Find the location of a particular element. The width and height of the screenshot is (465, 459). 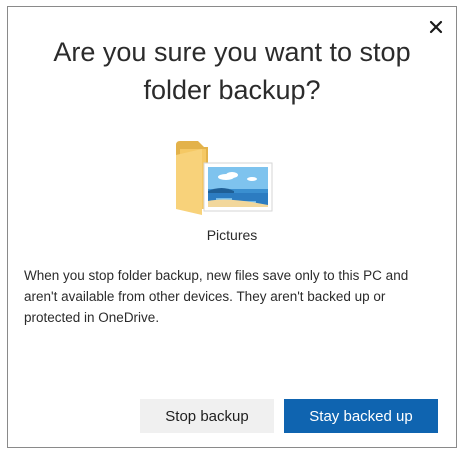

close-icon is located at coordinates (436, 27).